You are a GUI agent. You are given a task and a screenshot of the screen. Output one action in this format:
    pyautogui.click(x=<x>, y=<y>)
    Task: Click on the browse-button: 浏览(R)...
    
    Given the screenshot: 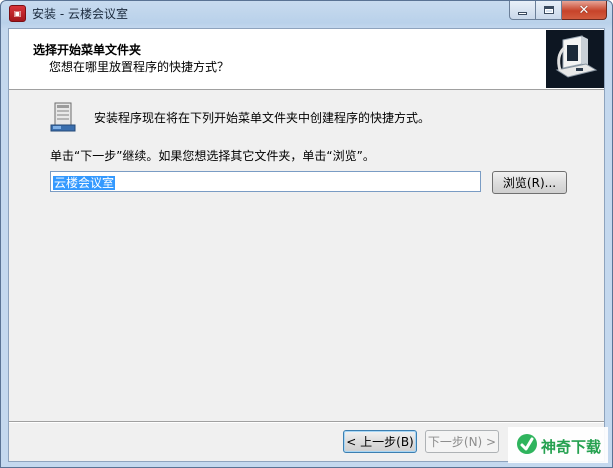 What is the action you would take?
    pyautogui.click(x=529, y=182)
    